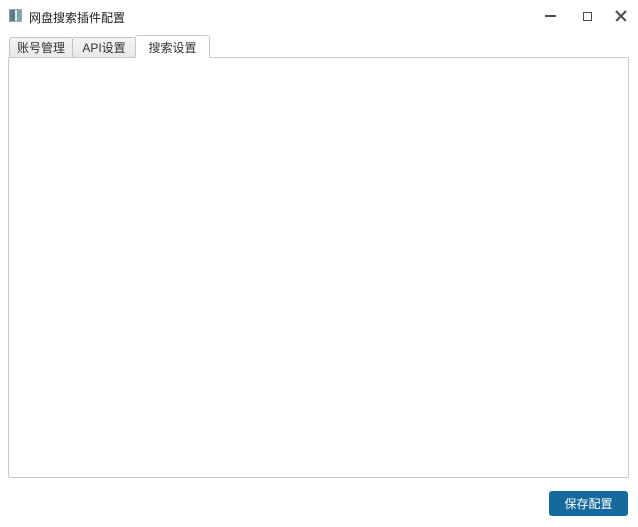 This screenshot has width=638, height=527. Describe the element at coordinates (41, 47) in the screenshot. I see `tab-account-management: 账号管理` at that location.